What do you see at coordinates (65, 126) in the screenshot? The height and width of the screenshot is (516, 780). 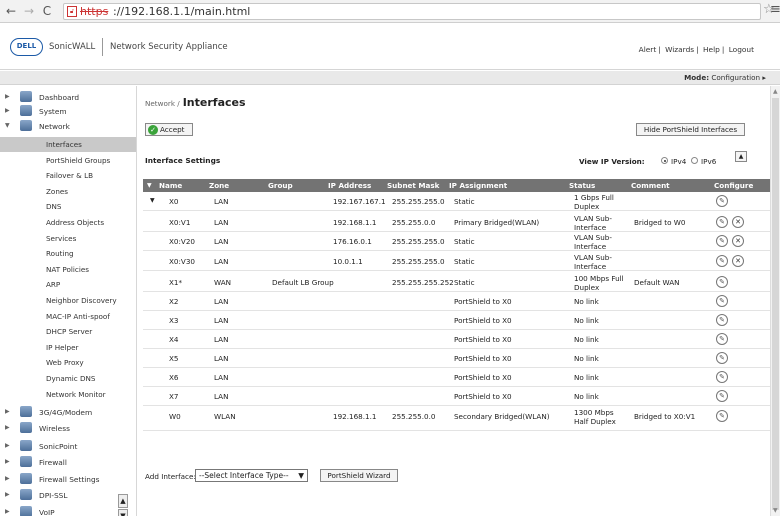 I see `sidebar-item-network: ▼ Network` at bounding box center [65, 126].